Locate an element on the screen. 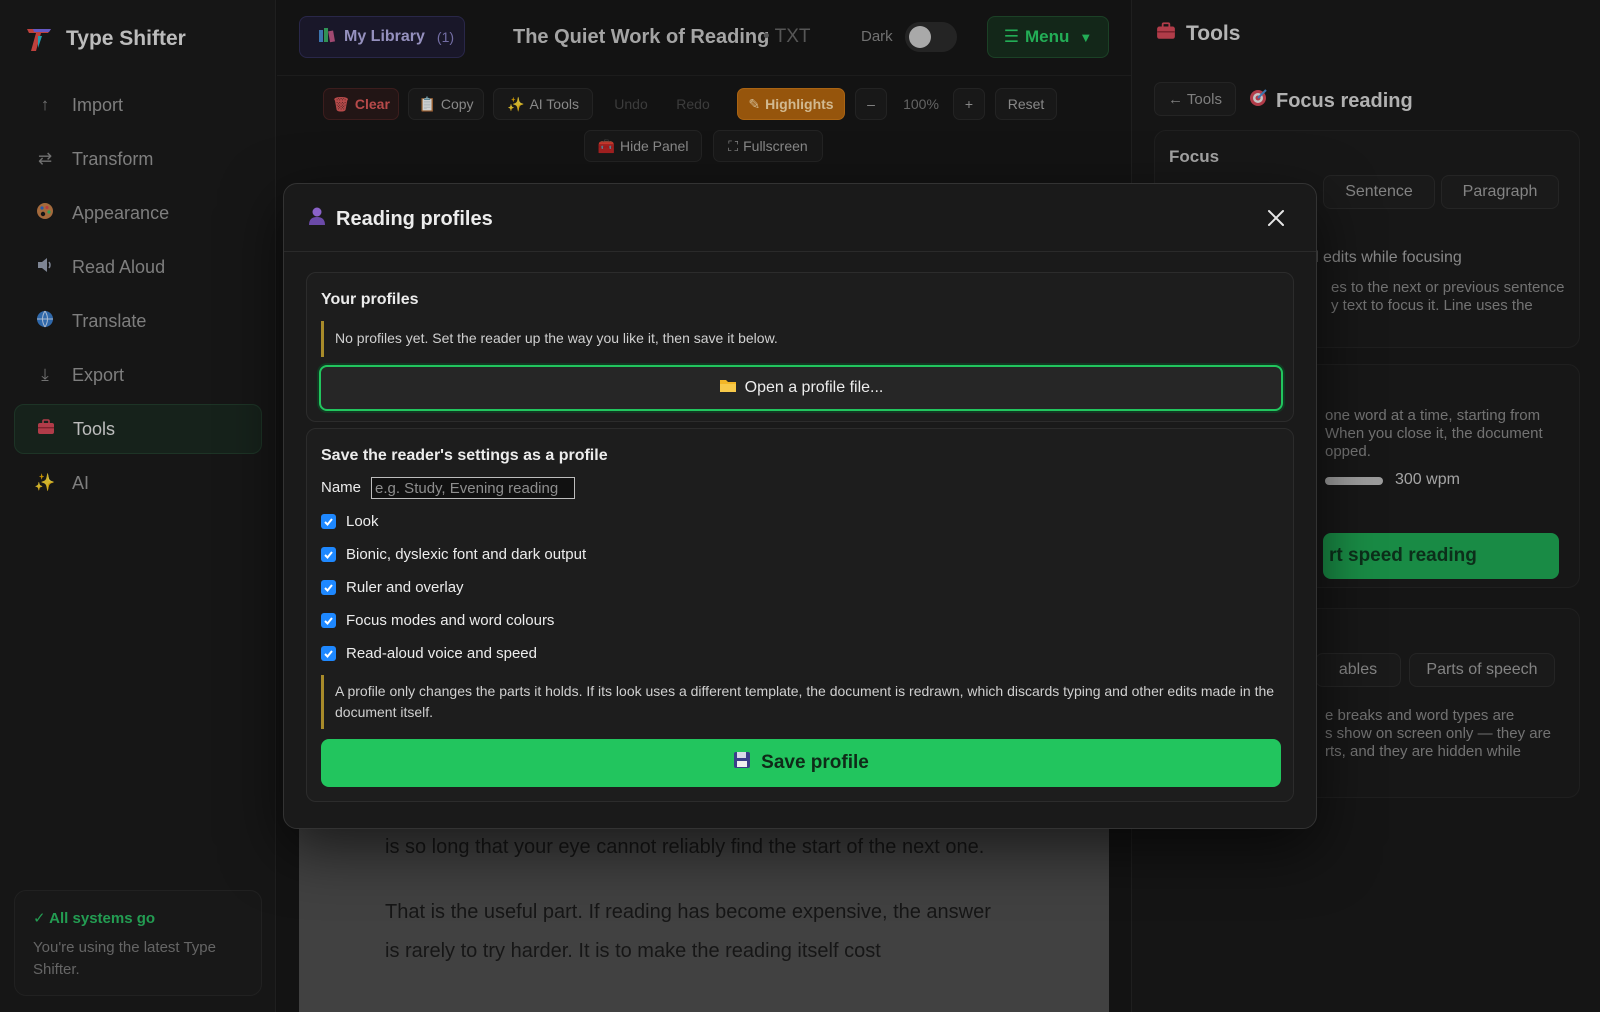 The image size is (1600, 1012). folder-icon is located at coordinates (728, 388).